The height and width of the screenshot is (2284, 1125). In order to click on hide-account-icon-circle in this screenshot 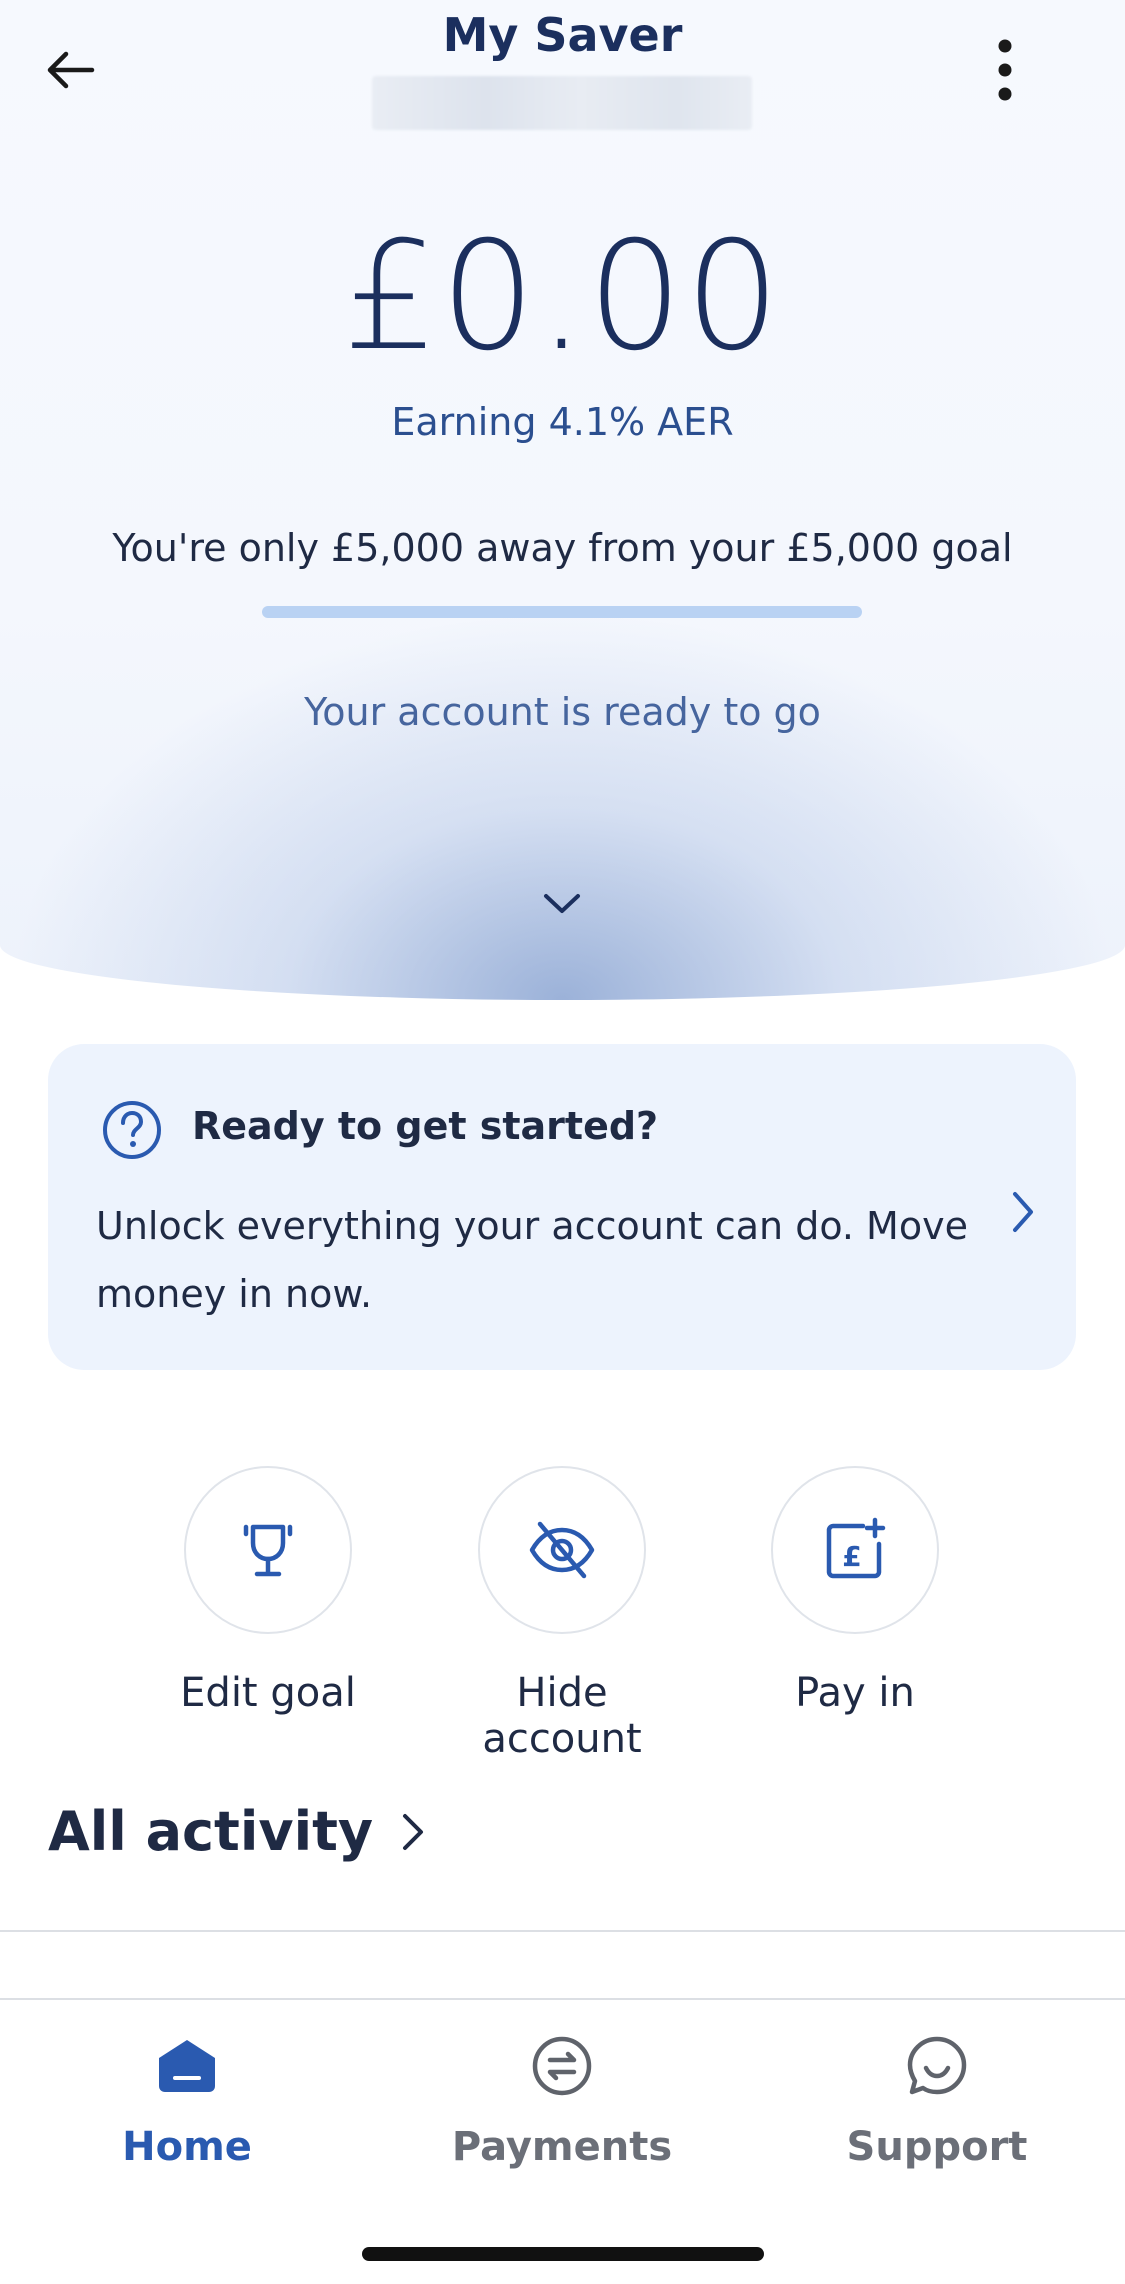, I will do `click(562, 1550)`.